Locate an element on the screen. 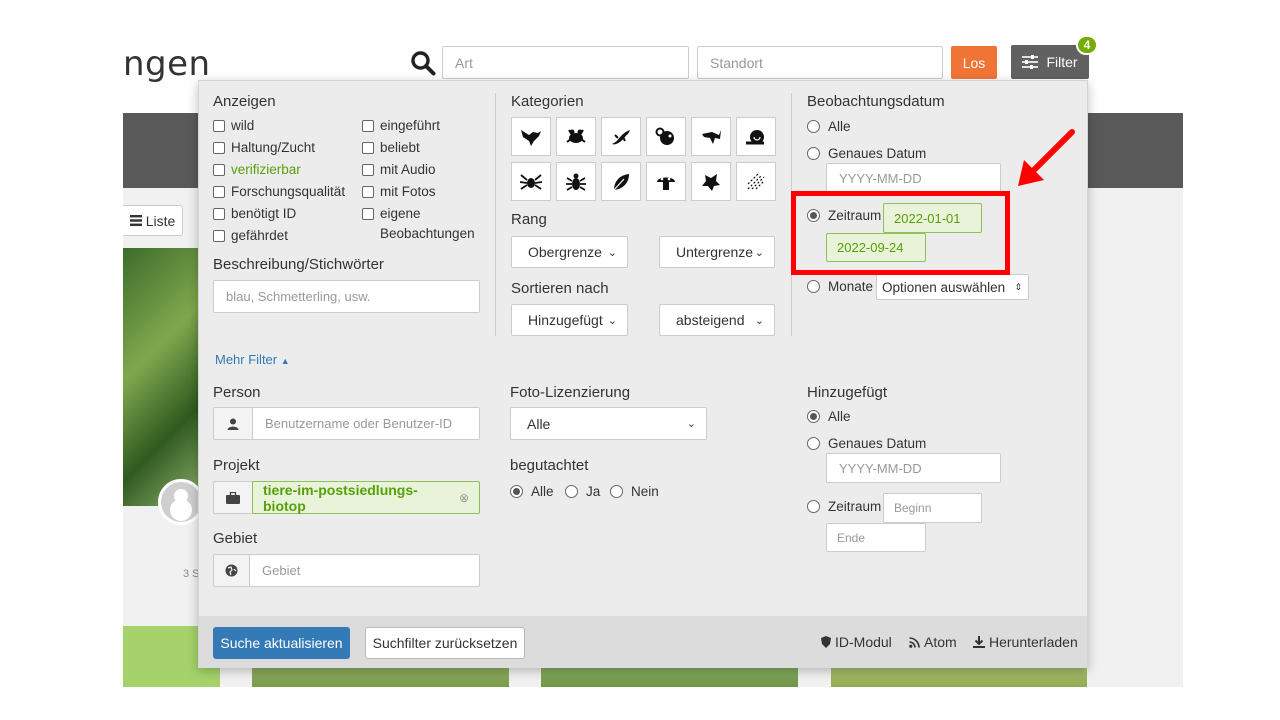  checkbox-wild: wild is located at coordinates (233, 126).